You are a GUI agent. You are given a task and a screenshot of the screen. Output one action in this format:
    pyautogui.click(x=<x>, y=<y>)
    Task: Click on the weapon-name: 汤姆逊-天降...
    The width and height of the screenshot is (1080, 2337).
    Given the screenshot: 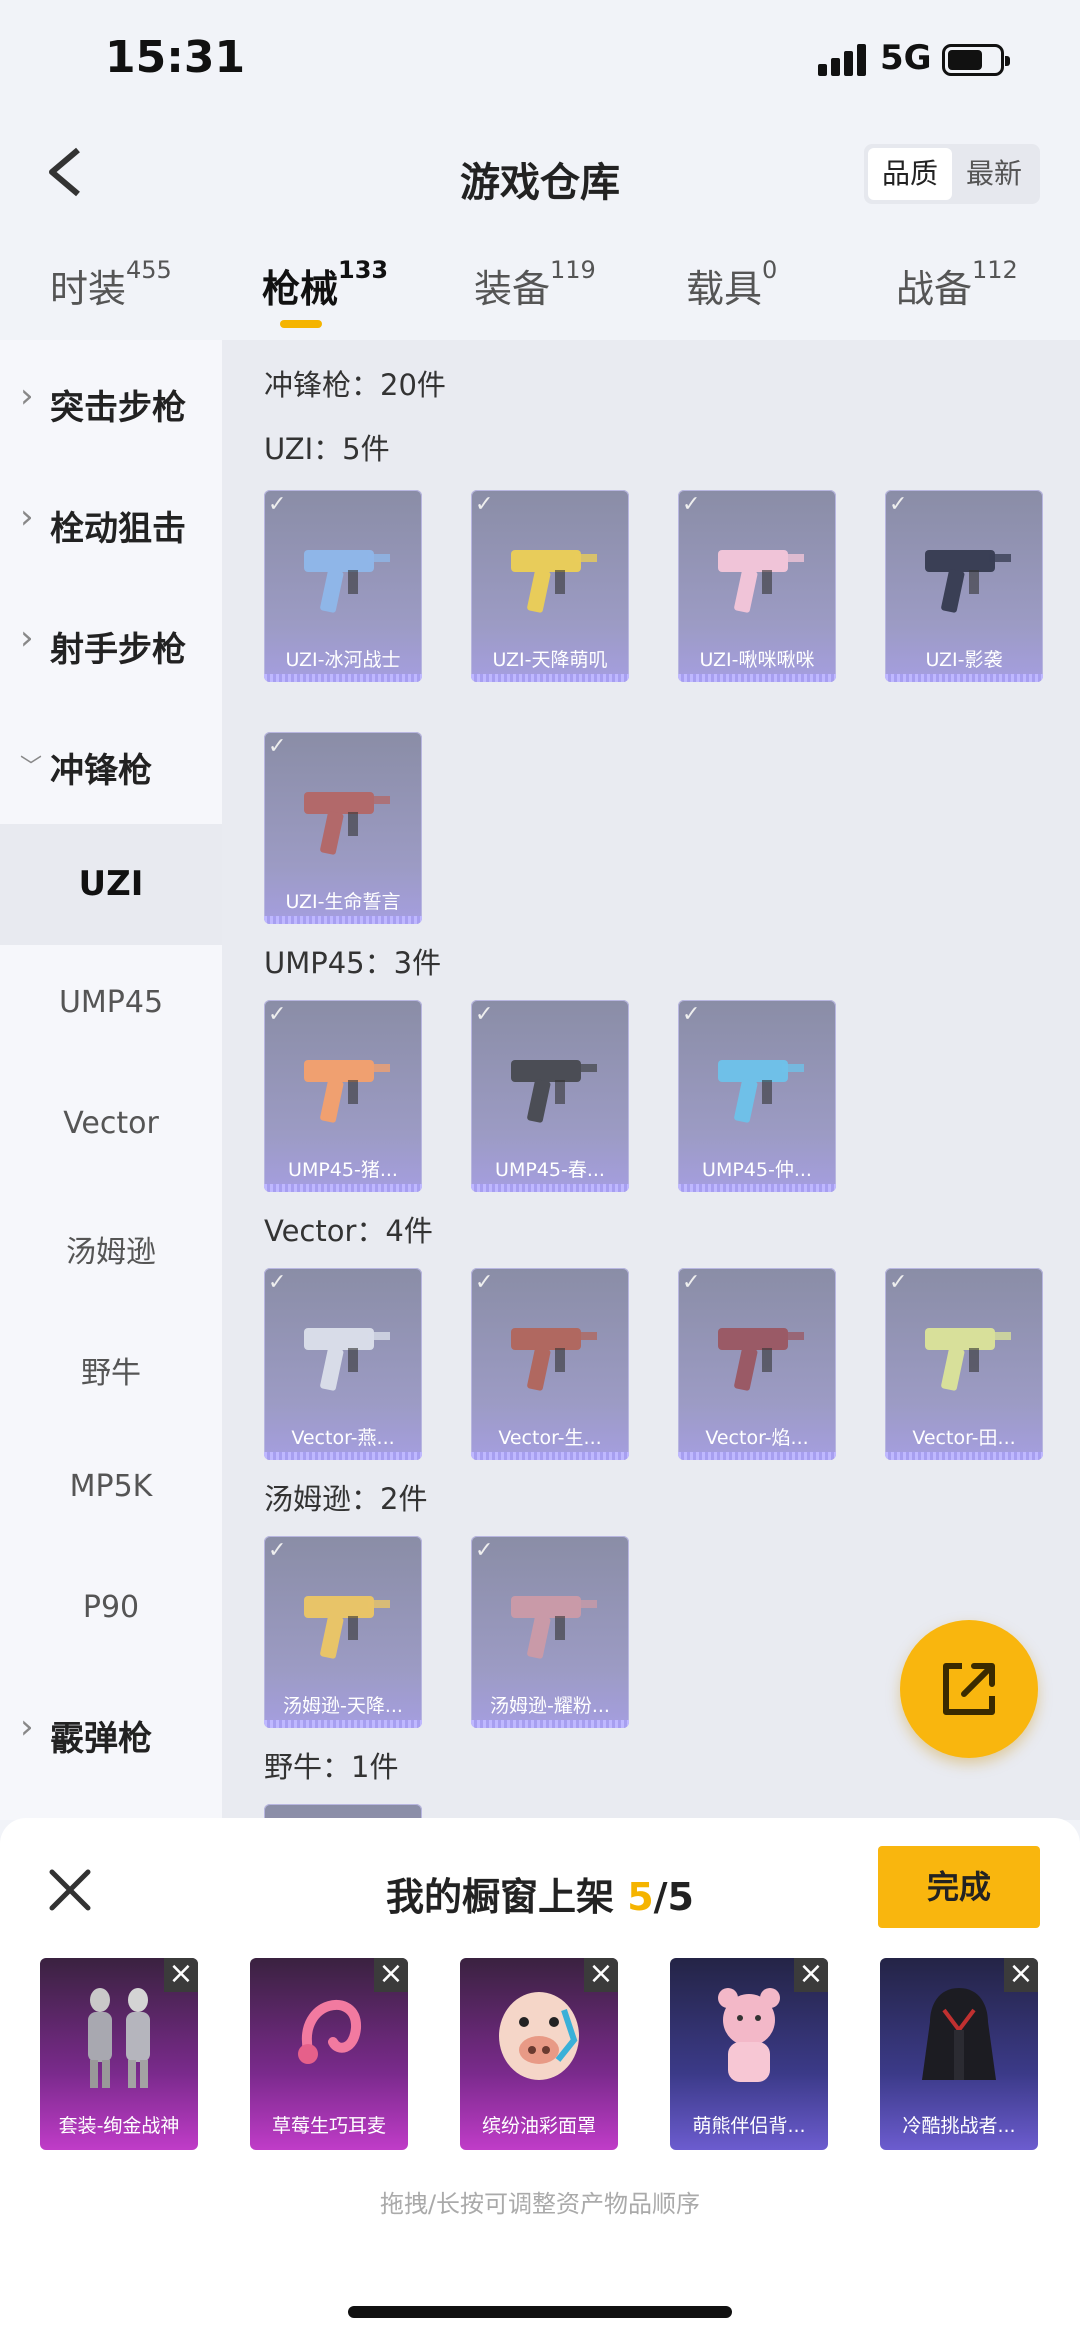 What is the action you would take?
    pyautogui.click(x=343, y=1706)
    